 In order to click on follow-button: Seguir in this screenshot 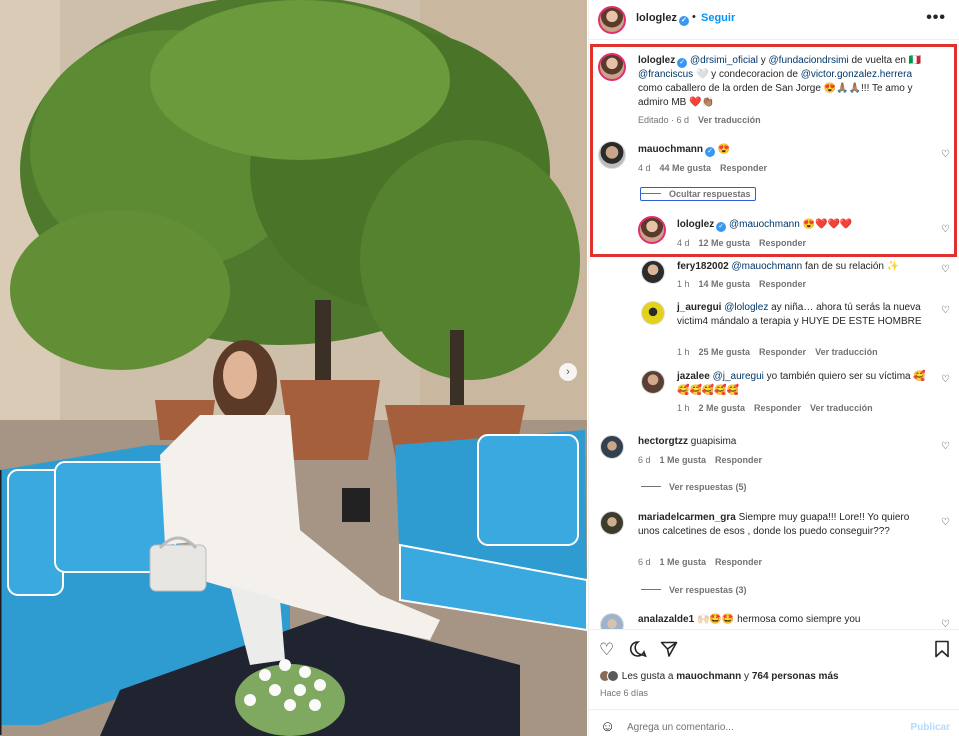, I will do `click(718, 18)`.